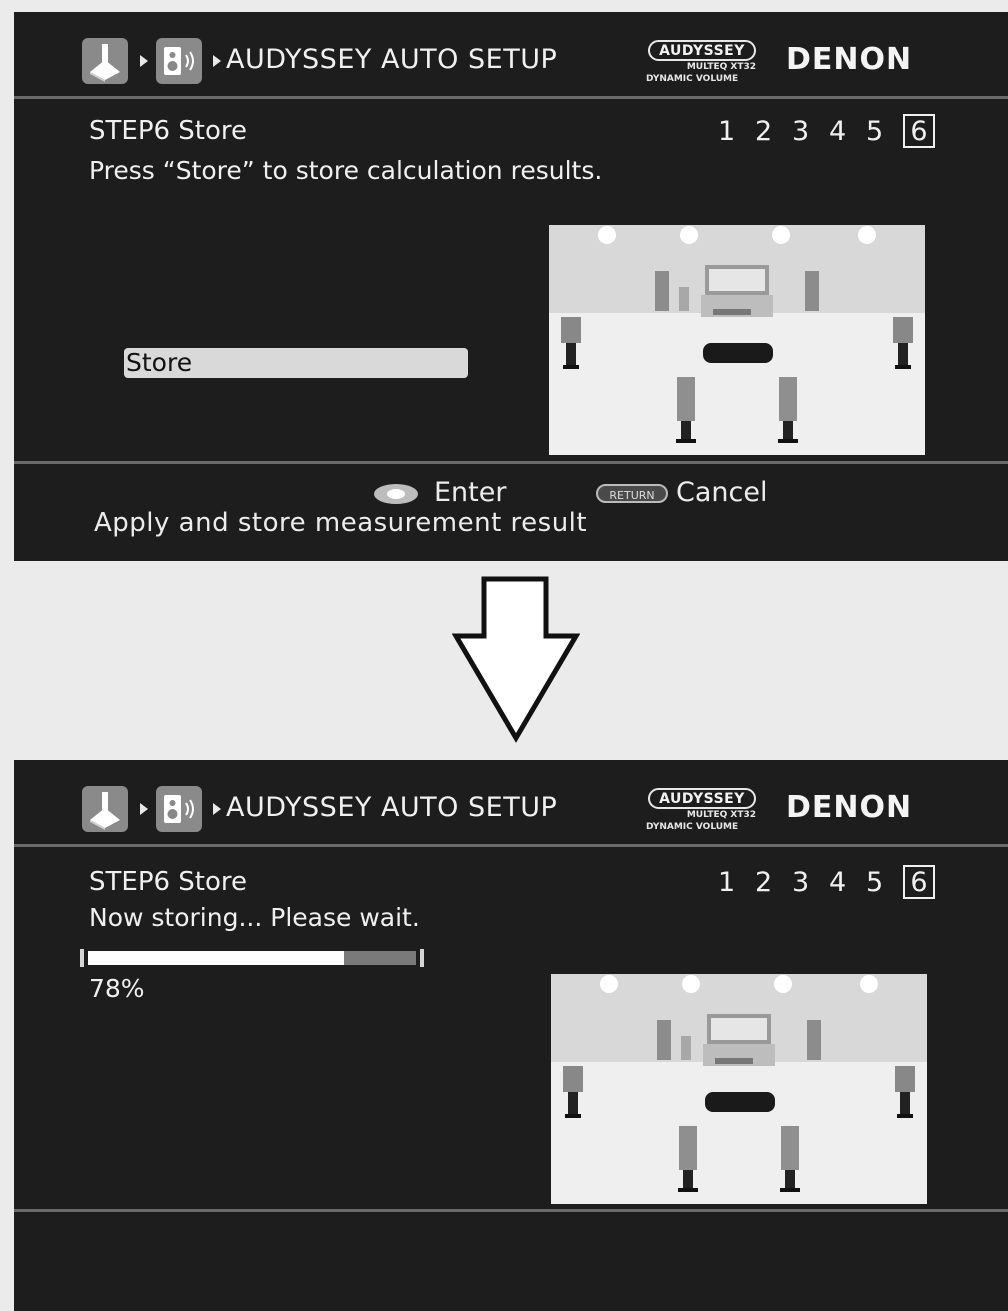  I want to click on down-arrow-icon, so click(516, 659).